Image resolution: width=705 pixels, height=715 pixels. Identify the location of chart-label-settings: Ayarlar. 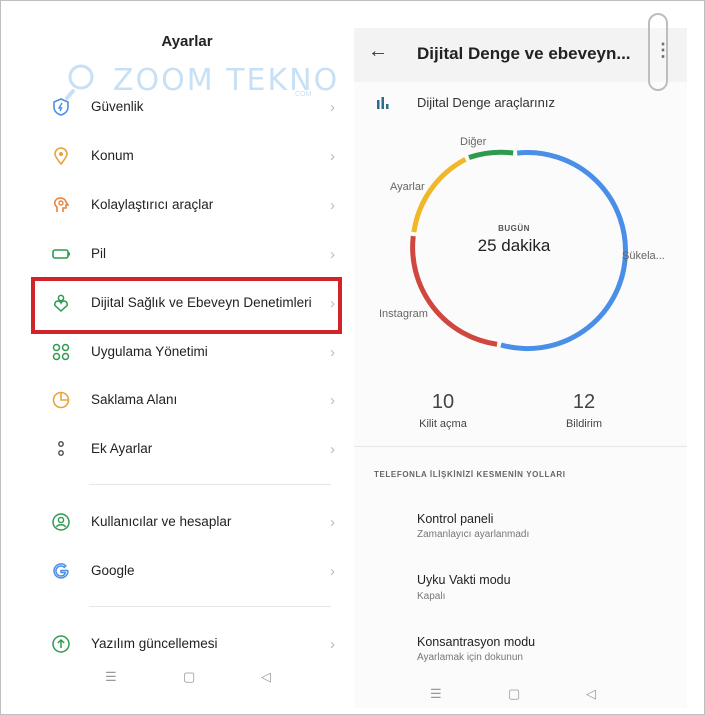
(407, 187).